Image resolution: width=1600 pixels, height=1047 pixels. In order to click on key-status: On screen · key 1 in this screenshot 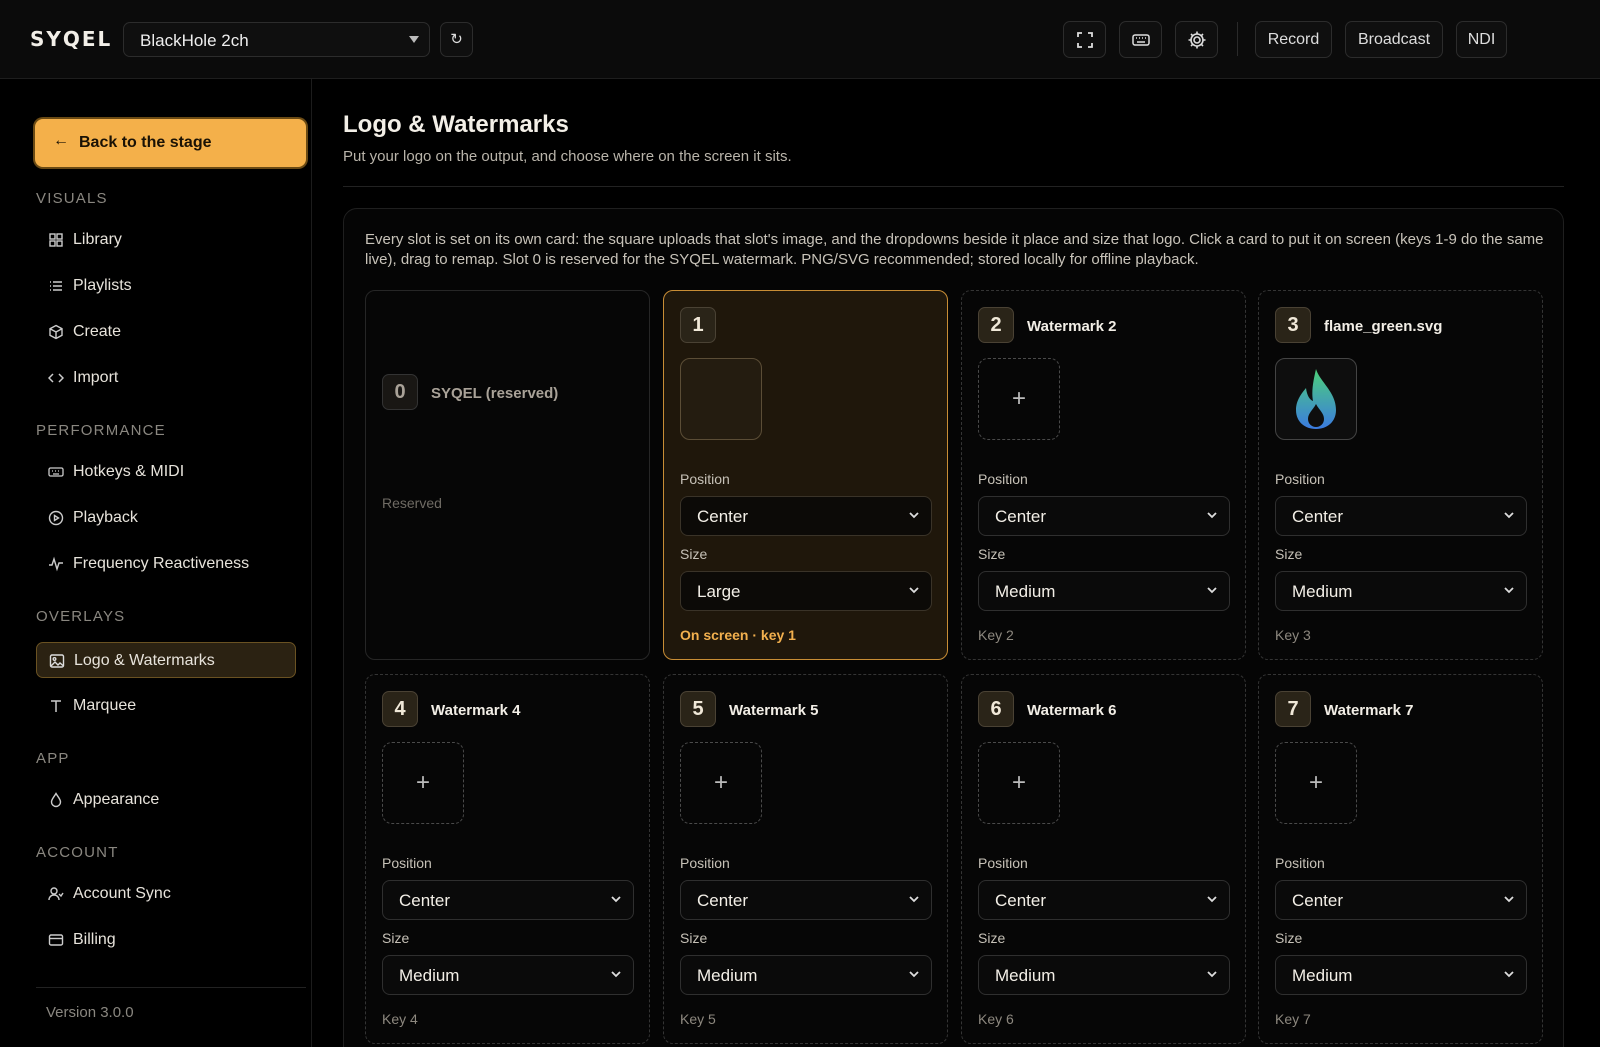, I will do `click(738, 635)`.